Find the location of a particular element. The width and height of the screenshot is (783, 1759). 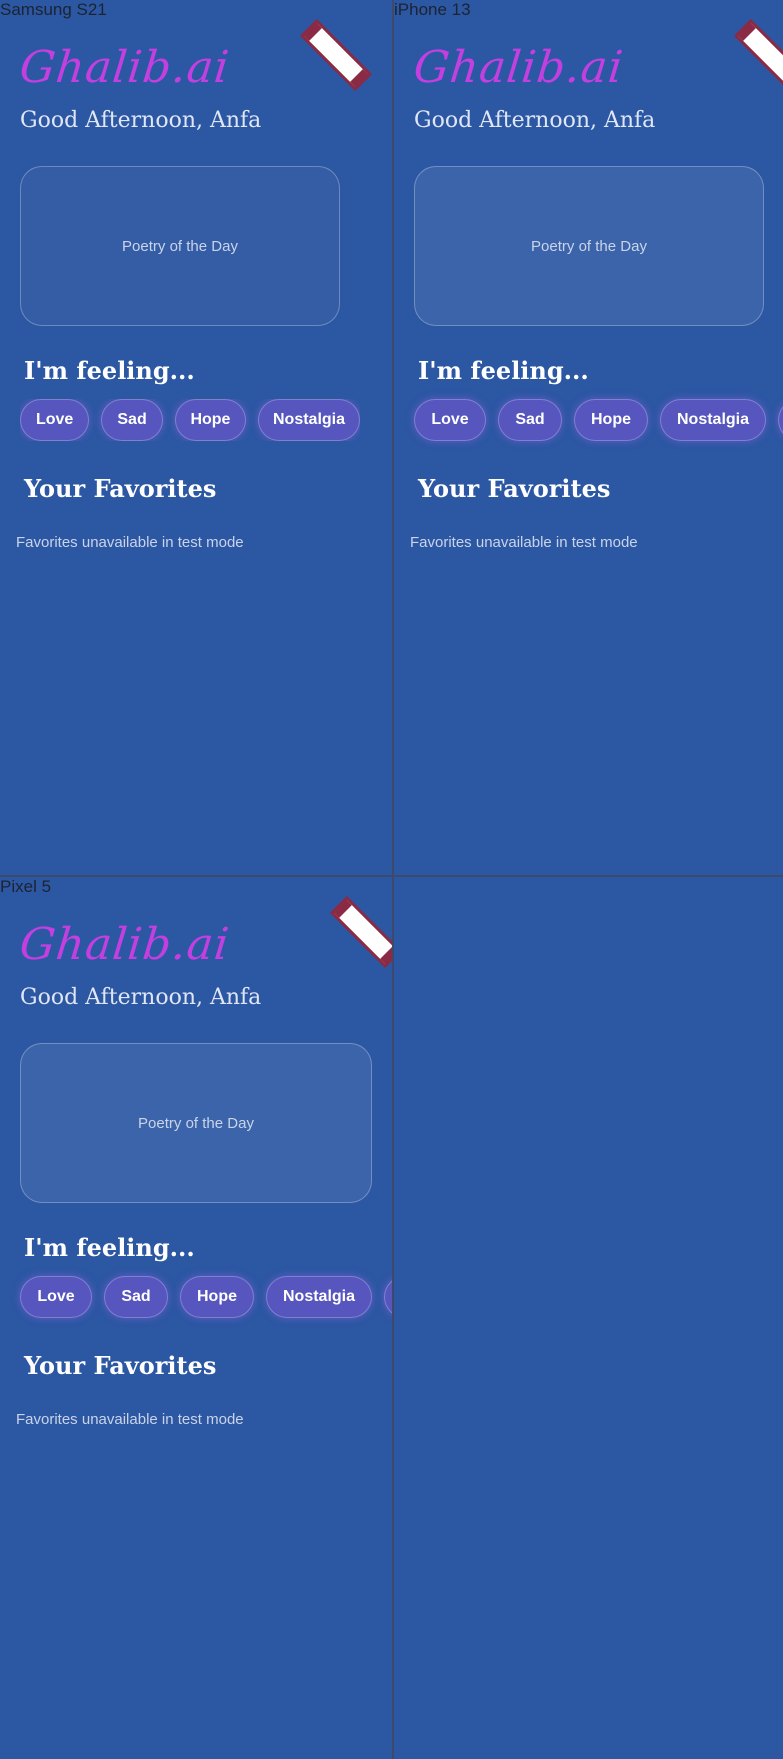

device-label: Samsung S21 is located at coordinates (53, 9).